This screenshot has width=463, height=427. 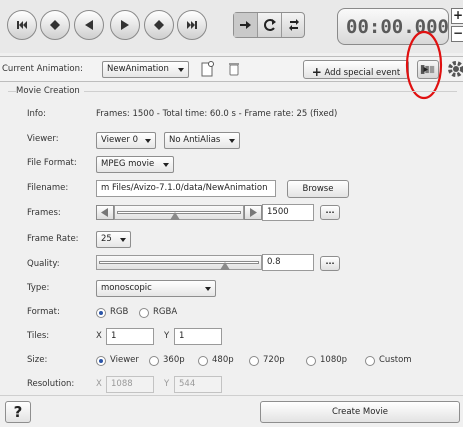 I want to click on resolution-label: Resolution:, so click(x=51, y=384).